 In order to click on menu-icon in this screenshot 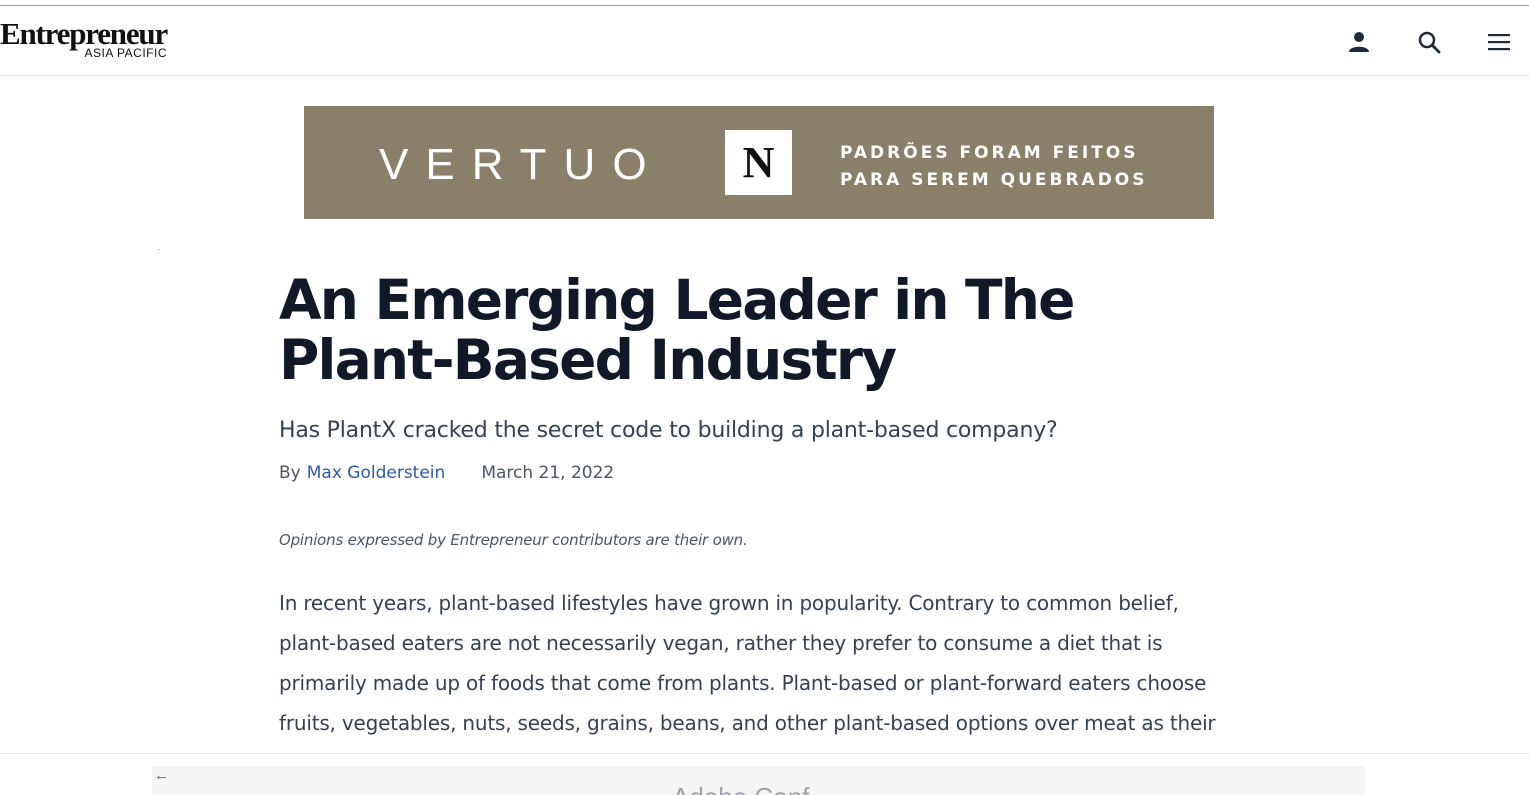, I will do `click(1499, 42)`.